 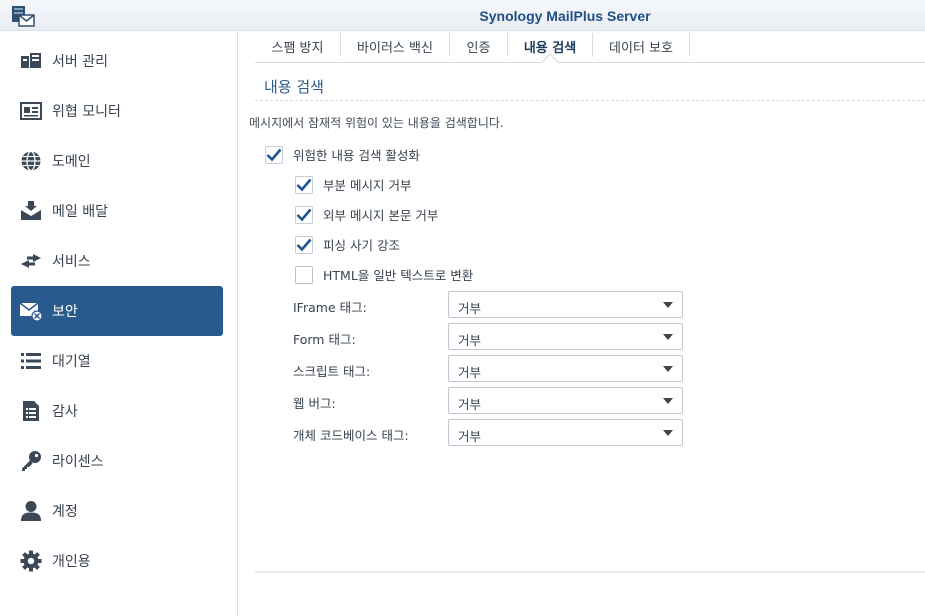 What do you see at coordinates (117, 211) in the screenshot?
I see `sidebar-item-mail-delivery: 메일 배달` at bounding box center [117, 211].